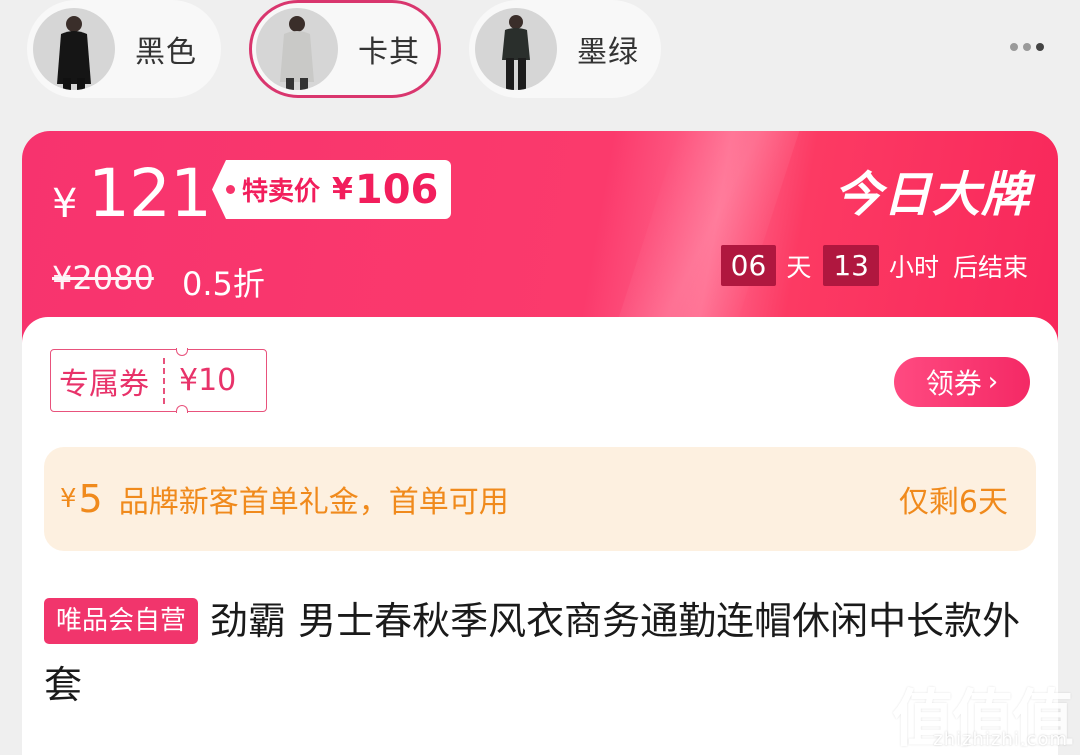 Image resolution: width=1080 pixels, height=755 pixels. Describe the element at coordinates (953, 383) in the screenshot. I see `get-coupon-label: 领券` at that location.